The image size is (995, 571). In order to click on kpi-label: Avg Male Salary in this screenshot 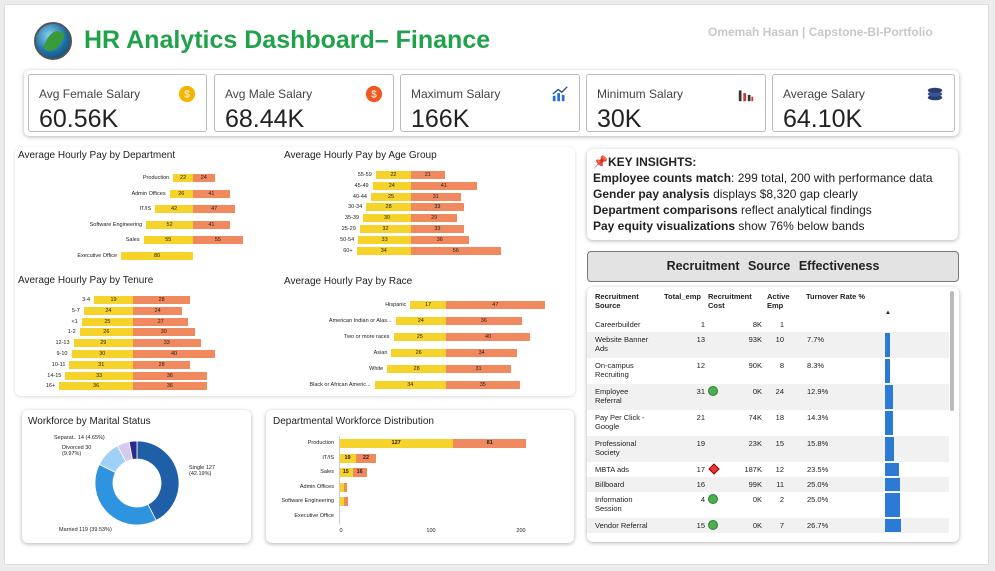, I will do `click(269, 94)`.